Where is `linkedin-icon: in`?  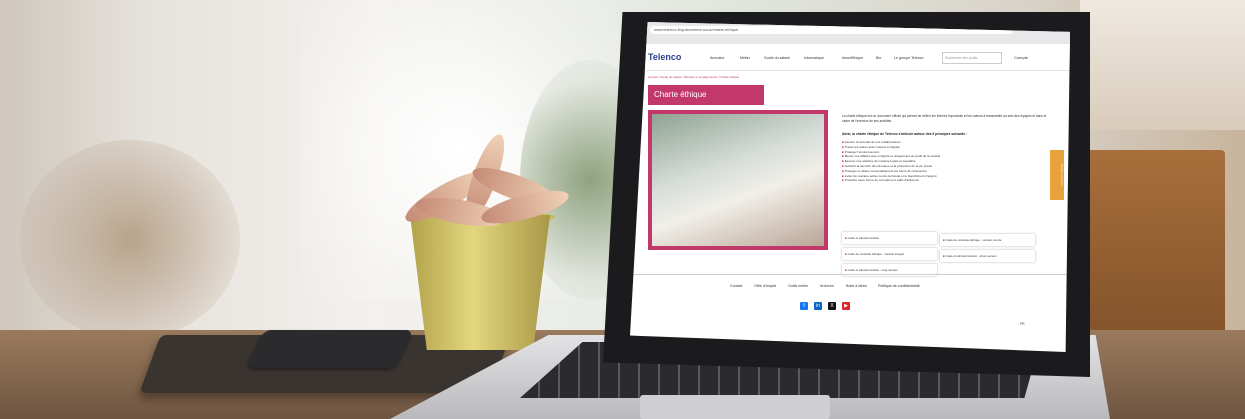 linkedin-icon: in is located at coordinates (818, 306).